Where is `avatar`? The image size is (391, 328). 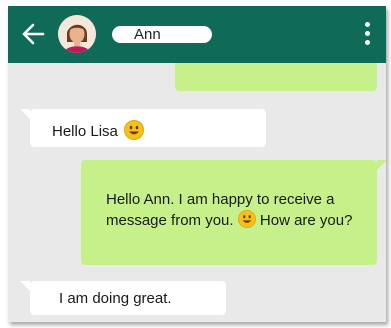
avatar is located at coordinates (77, 34).